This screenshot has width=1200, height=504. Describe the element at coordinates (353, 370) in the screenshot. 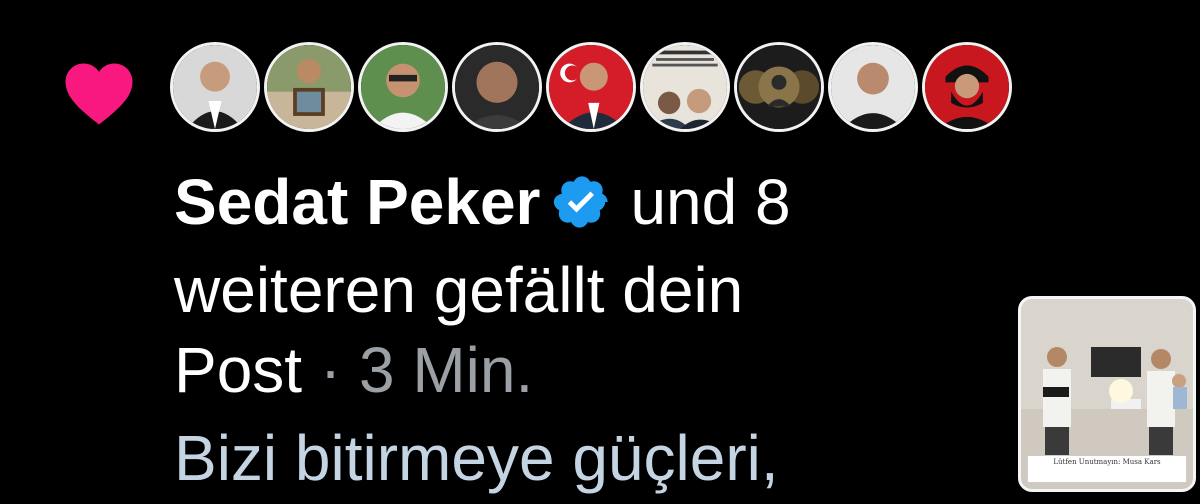

I see `notification-line-3: Post · 3 Min.` at that location.